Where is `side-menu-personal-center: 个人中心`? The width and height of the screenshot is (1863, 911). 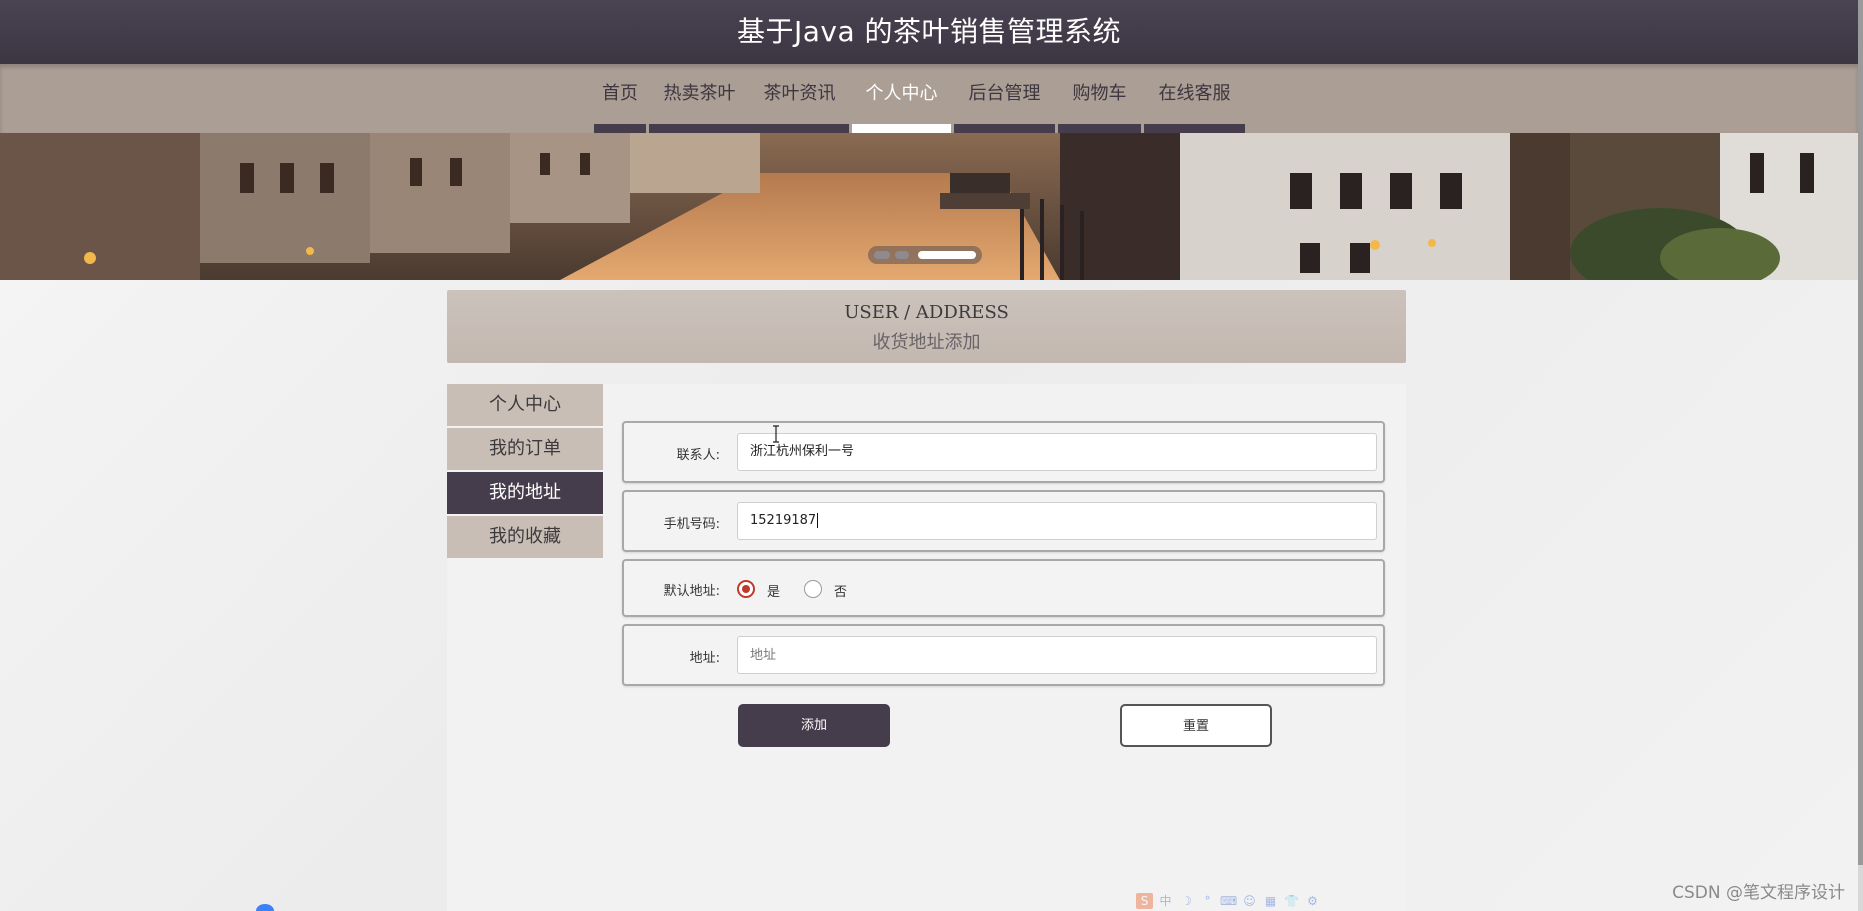
side-menu-personal-center: 个人中心 is located at coordinates (525, 405).